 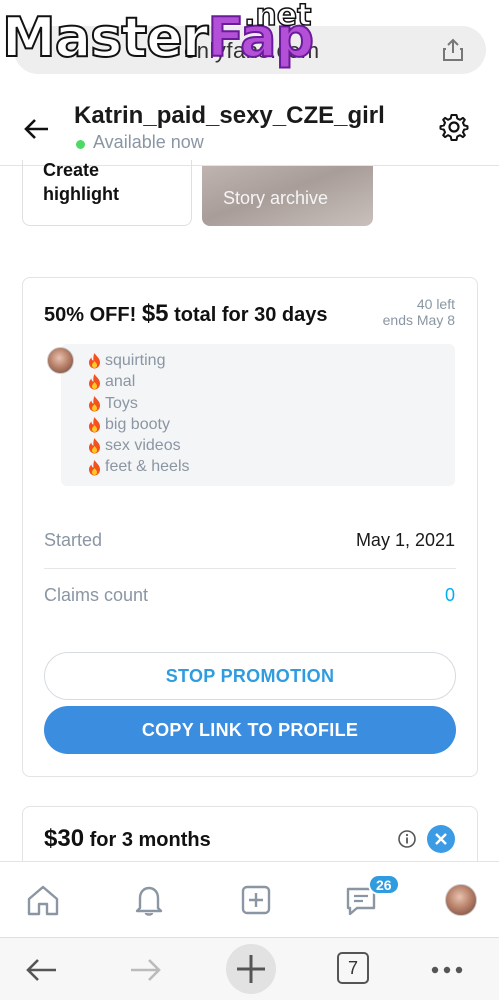 What do you see at coordinates (121, 403) in the screenshot?
I see `tag-label: Toys` at bounding box center [121, 403].